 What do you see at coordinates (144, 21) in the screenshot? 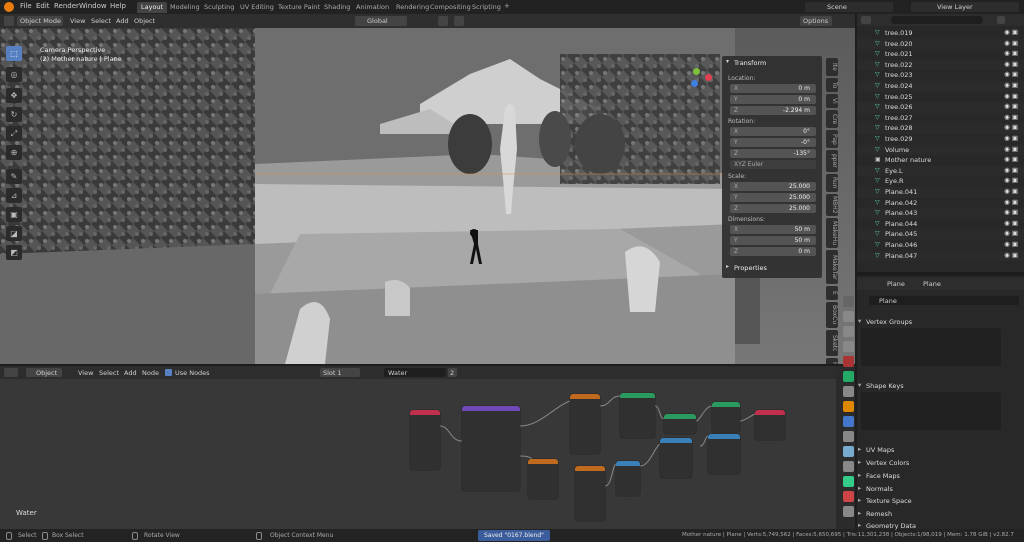
I see `vp-menu-object: Object` at bounding box center [144, 21].